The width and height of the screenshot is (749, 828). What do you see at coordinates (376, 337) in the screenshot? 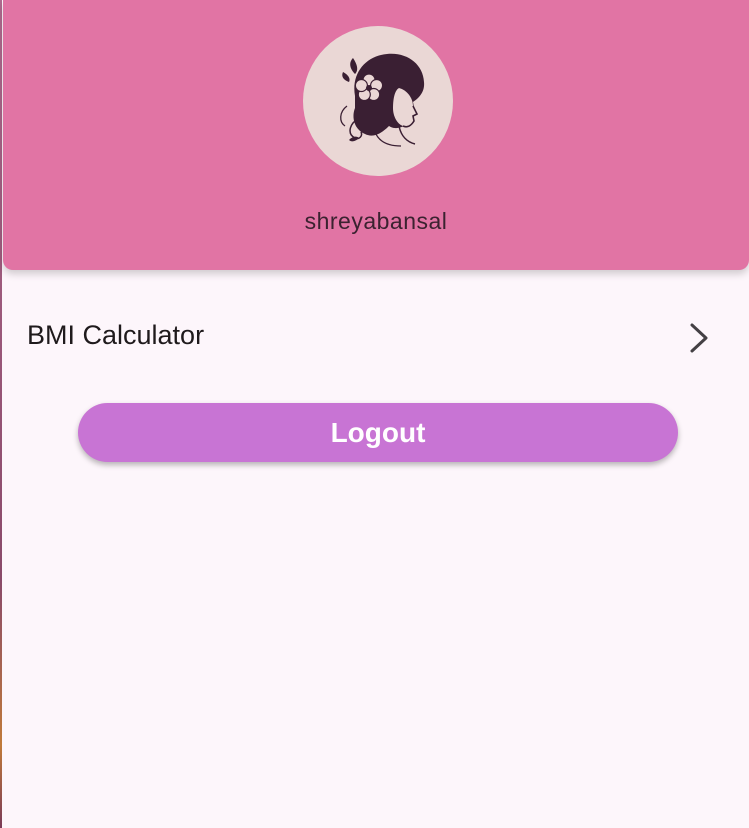
I see `menu-item-bmi-calculator: BMI Calculator` at bounding box center [376, 337].